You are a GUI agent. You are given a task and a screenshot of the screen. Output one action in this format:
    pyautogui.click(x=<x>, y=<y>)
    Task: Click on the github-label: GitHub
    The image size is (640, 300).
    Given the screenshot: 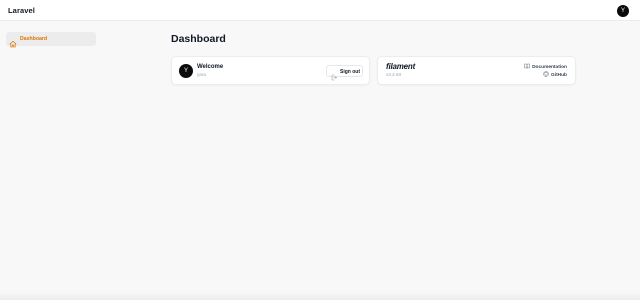 What is the action you would take?
    pyautogui.click(x=559, y=75)
    